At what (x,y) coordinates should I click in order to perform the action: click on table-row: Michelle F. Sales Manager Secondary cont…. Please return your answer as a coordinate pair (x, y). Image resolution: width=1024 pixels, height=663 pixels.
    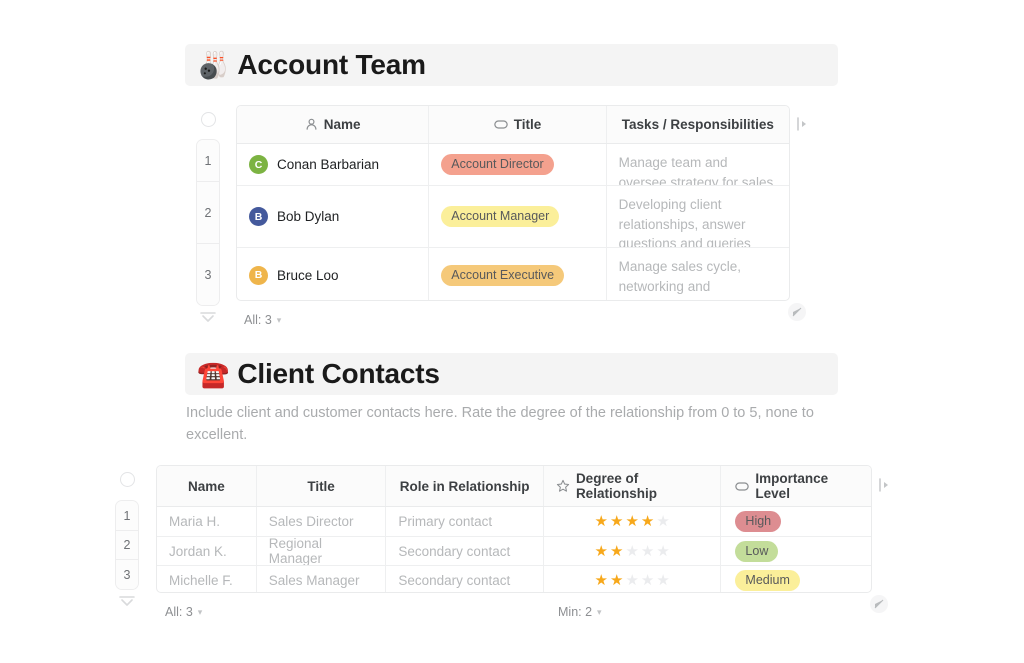
    Looking at the image, I should click on (514, 579).